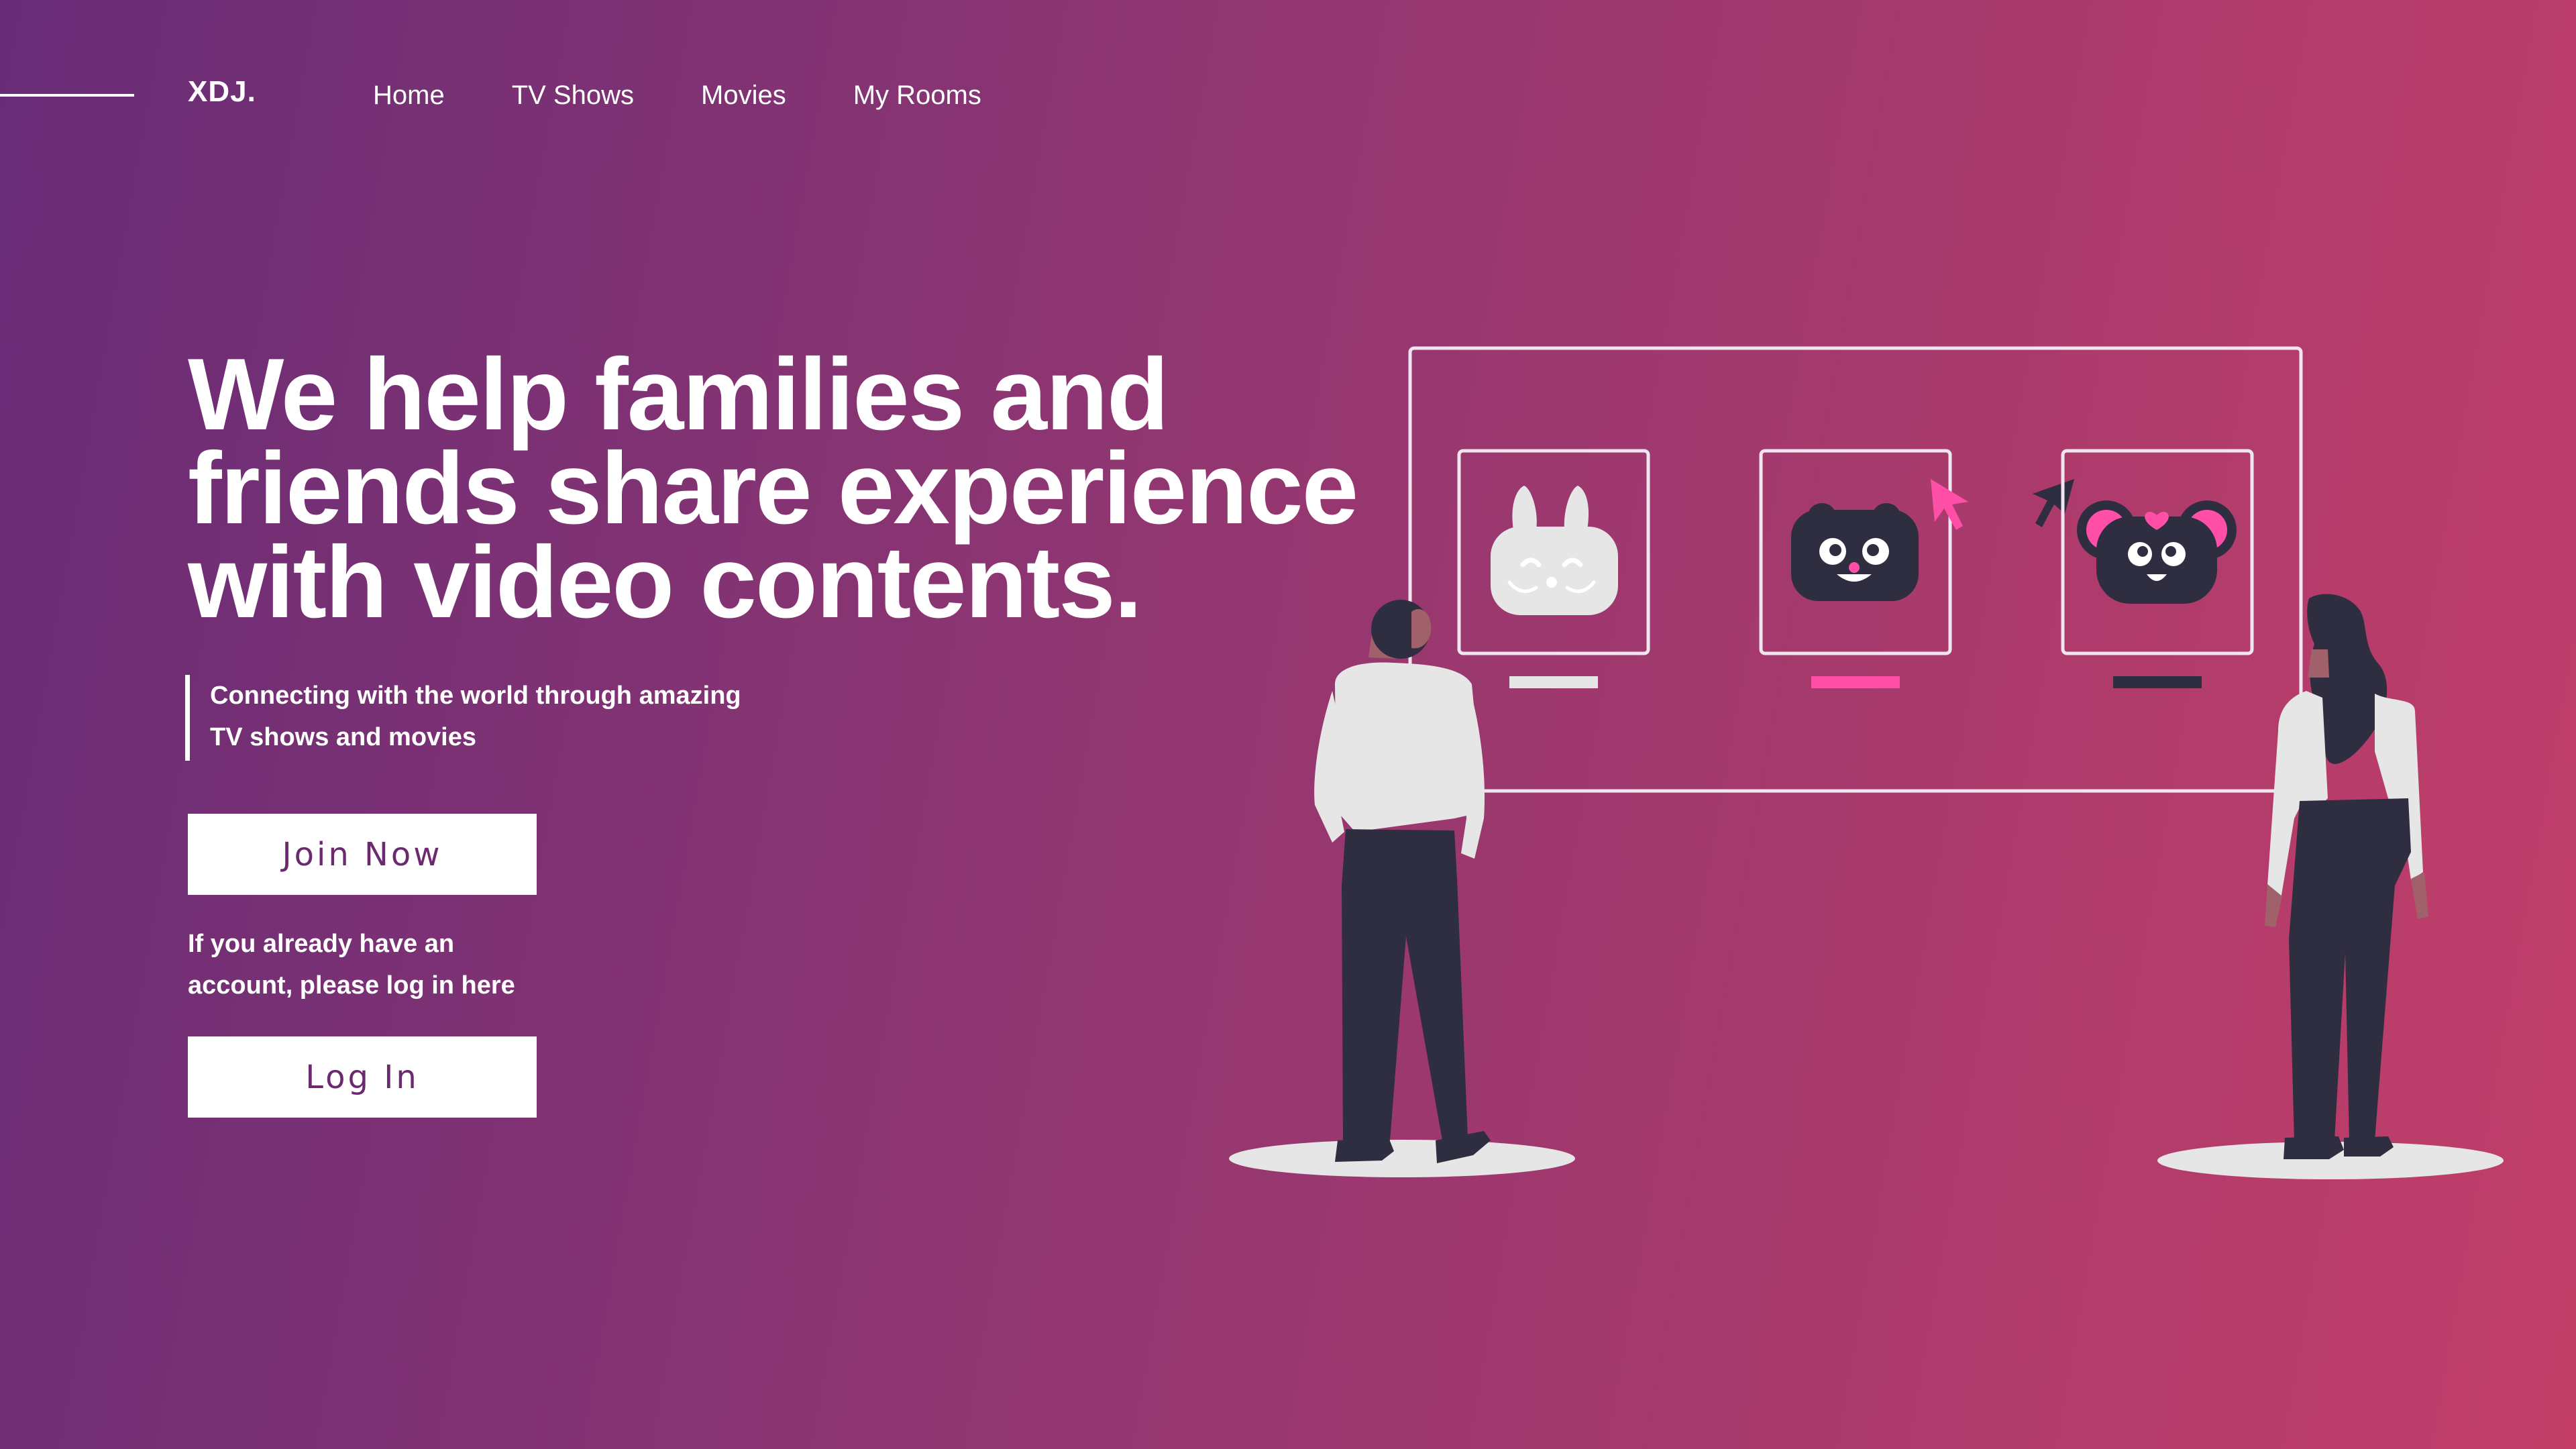  I want to click on mouse-icon, so click(2157, 552).